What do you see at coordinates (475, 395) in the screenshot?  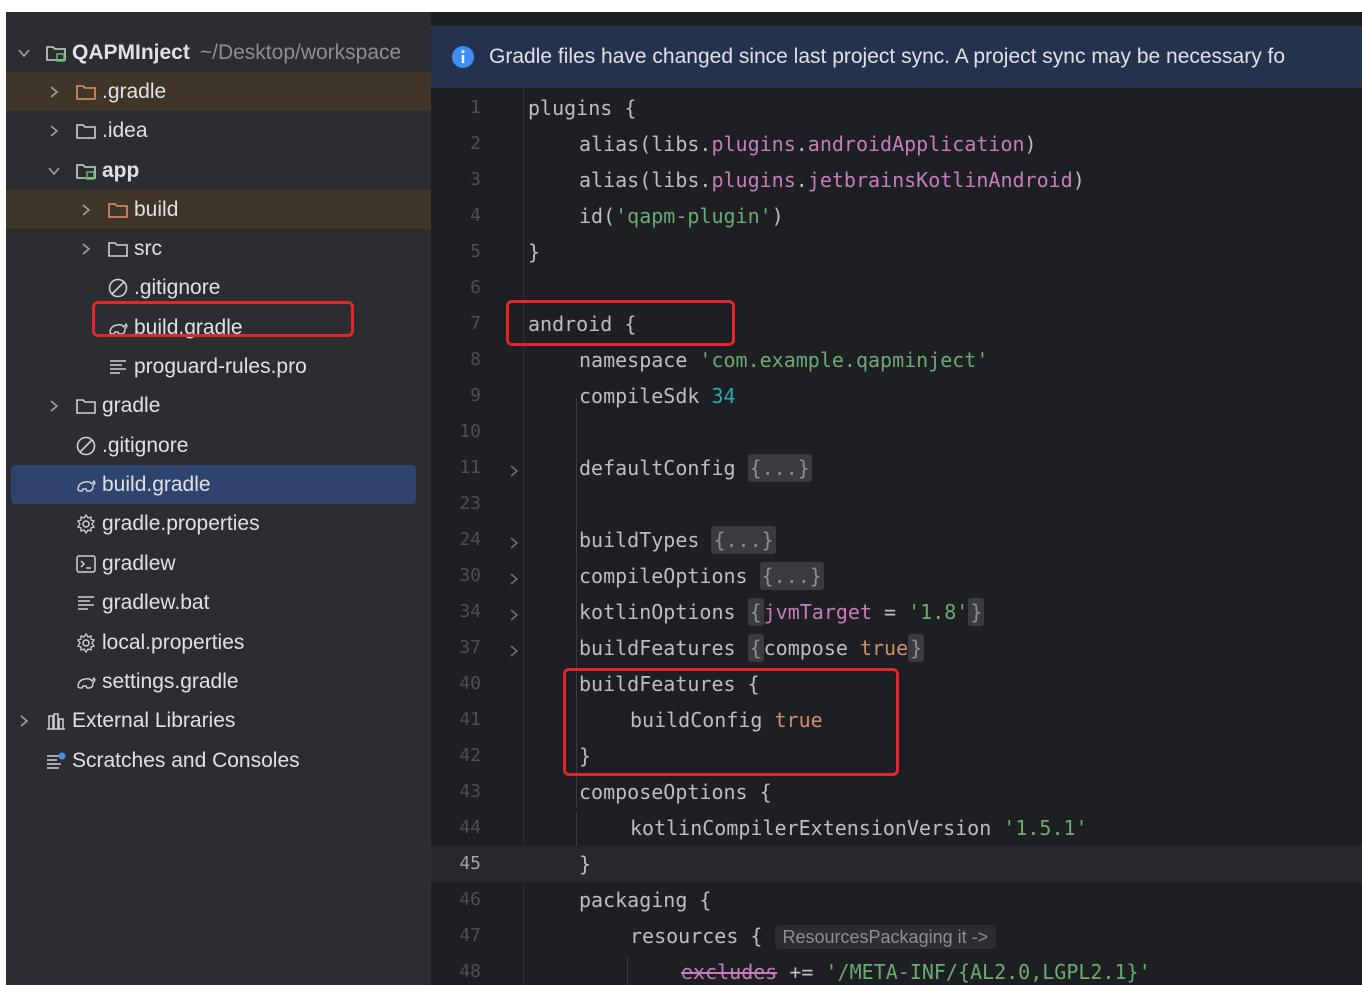 I see `line-number: 9` at bounding box center [475, 395].